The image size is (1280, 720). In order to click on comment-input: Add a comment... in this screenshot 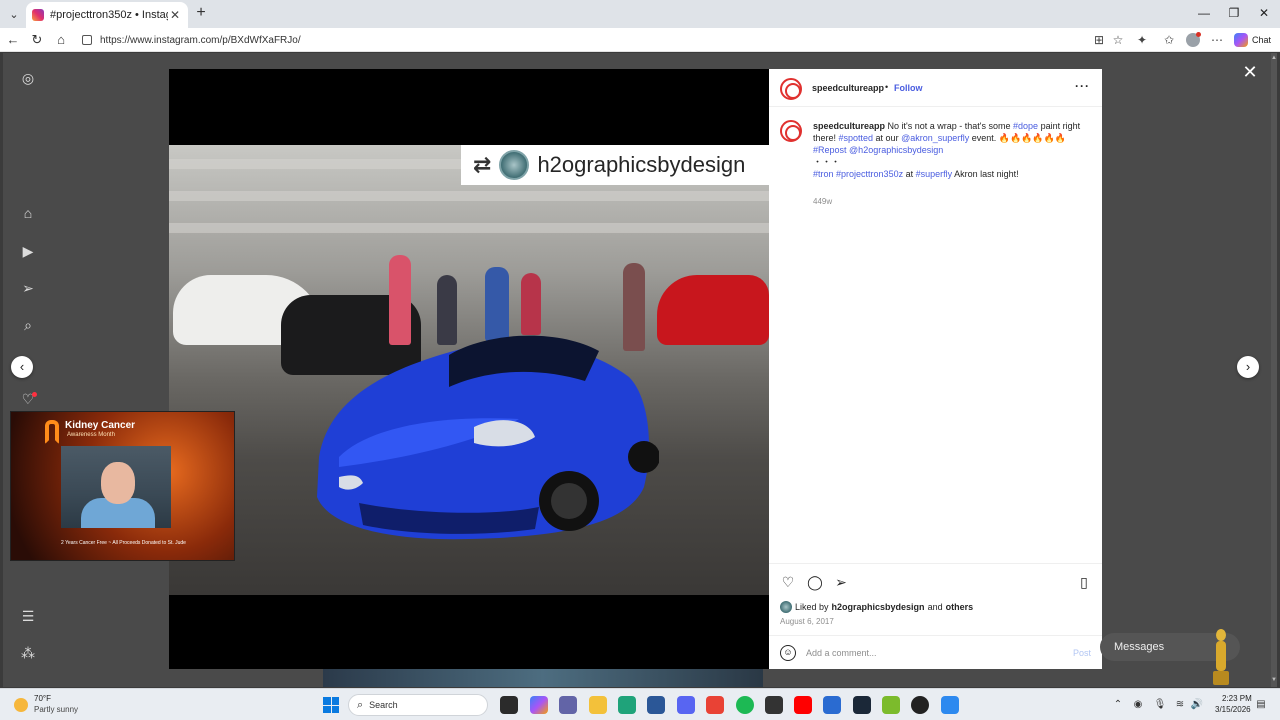, I will do `click(841, 653)`.